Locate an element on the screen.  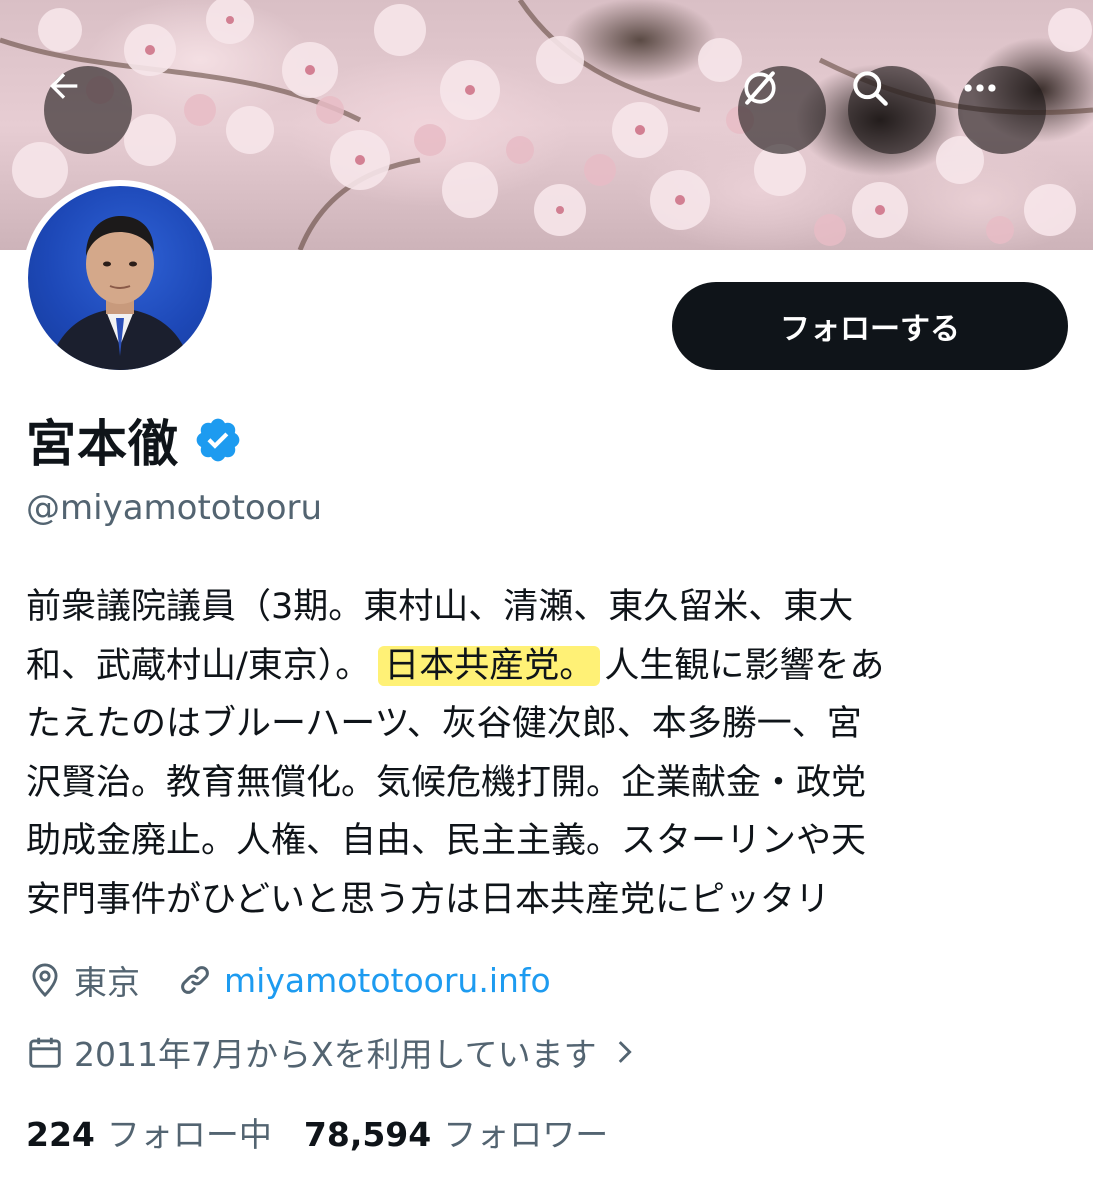
location-text: 東京 is located at coordinates (107, 982).